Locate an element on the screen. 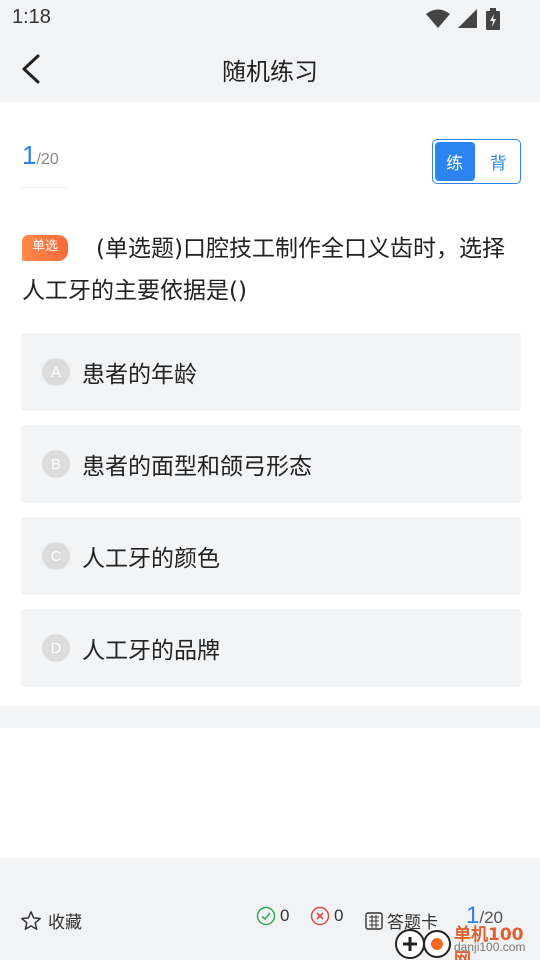  question-stem: 单选 (单选题)口腔技工制作全口义齿时，选择人工牙的主要依据是() is located at coordinates (272, 270).